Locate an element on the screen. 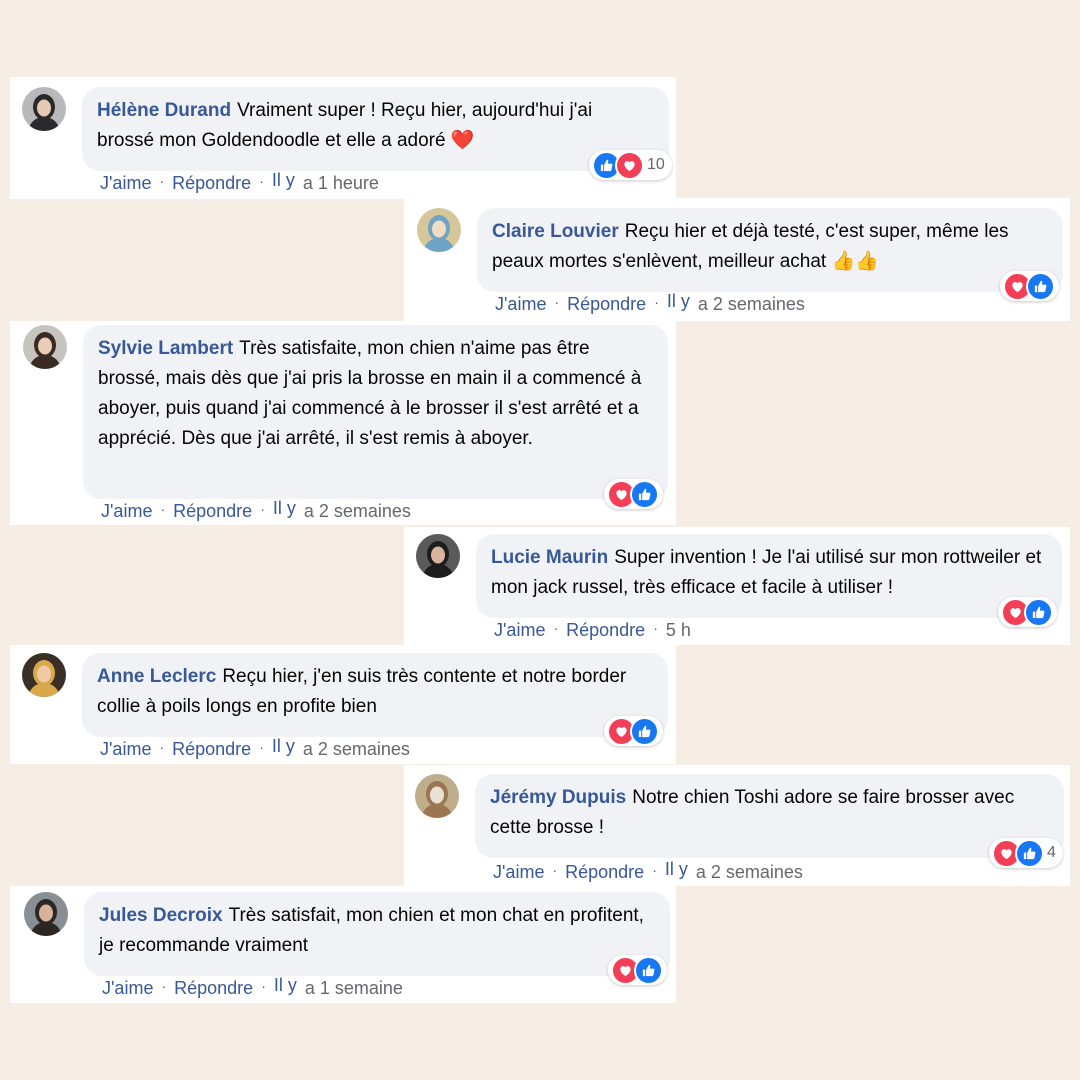 Image resolution: width=1080 pixels, height=1080 pixels. commenter-name: Jules Decroix is located at coordinates (161, 915).